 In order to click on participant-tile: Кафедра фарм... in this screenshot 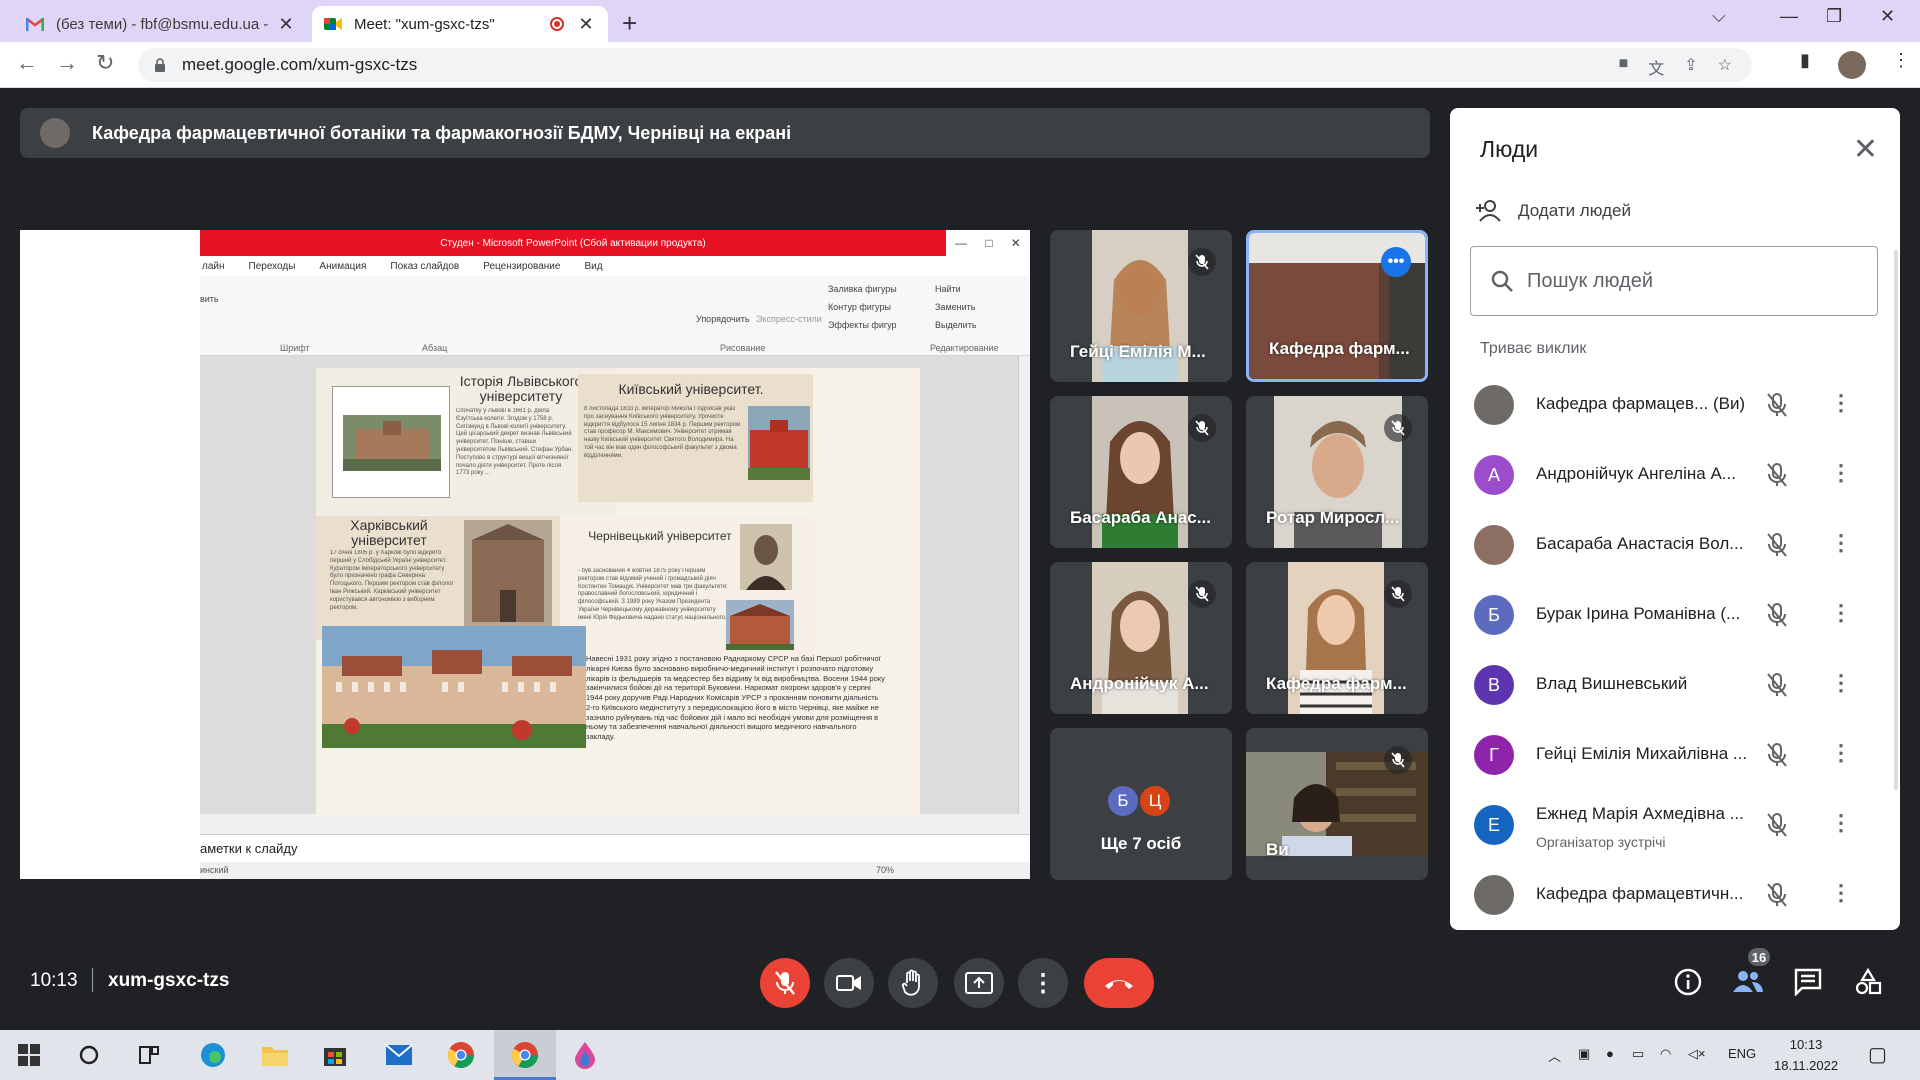, I will do `click(1337, 638)`.